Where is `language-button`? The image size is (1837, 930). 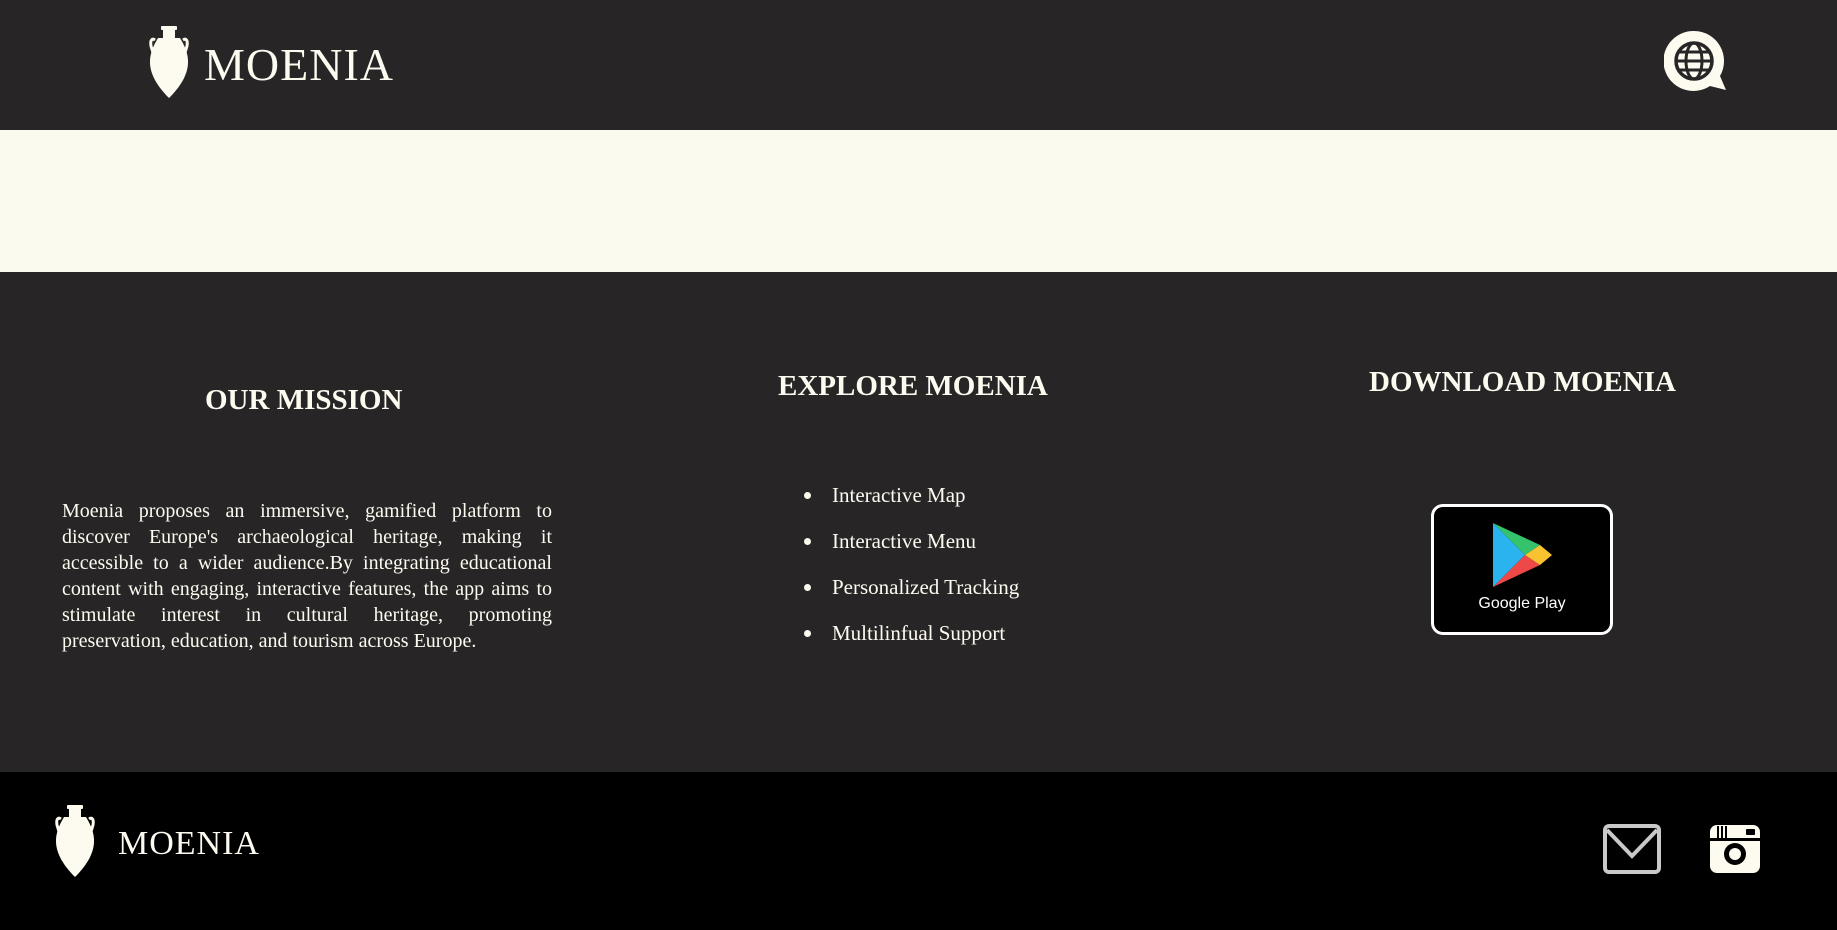
language-button is located at coordinates (1695, 61).